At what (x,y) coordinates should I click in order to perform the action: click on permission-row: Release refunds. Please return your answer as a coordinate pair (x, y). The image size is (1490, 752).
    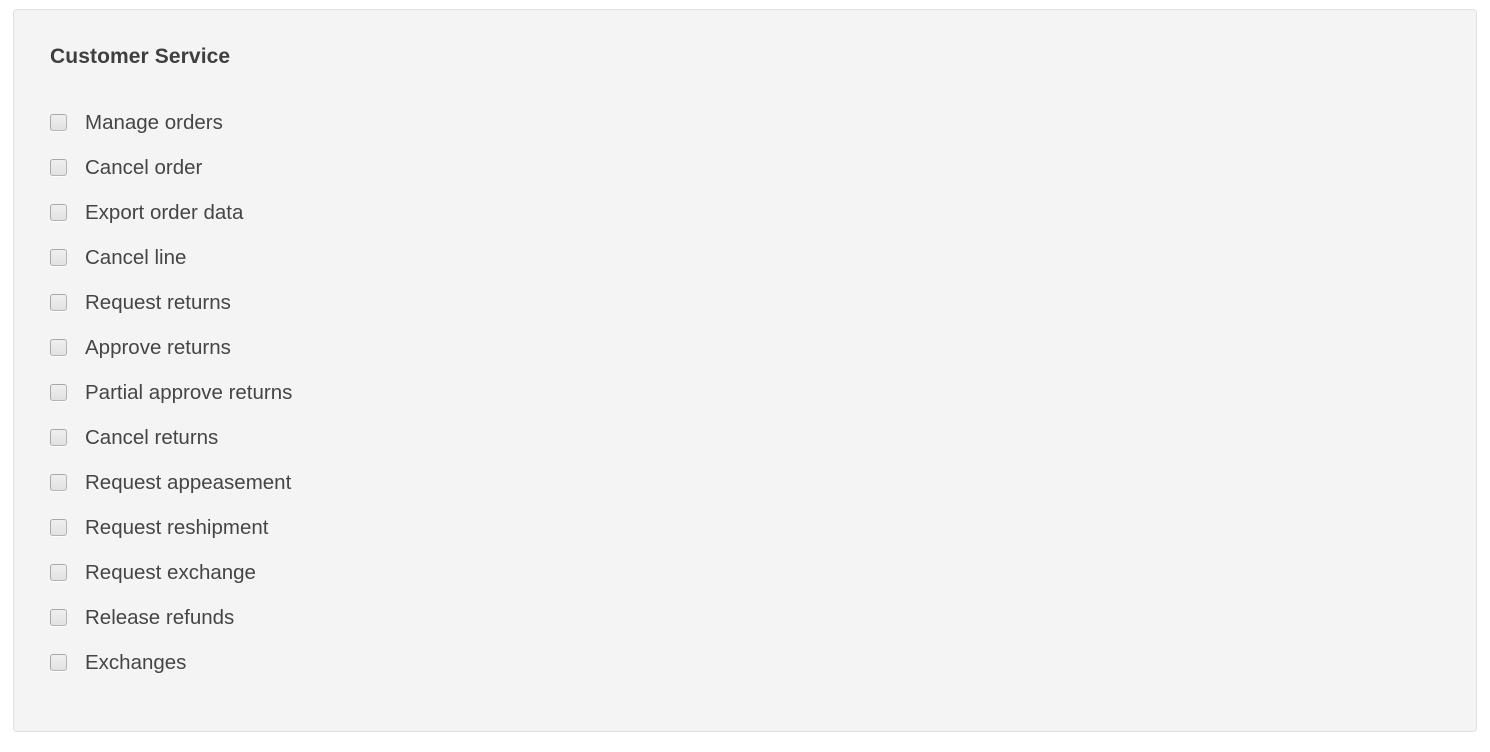
    Looking at the image, I should click on (748, 617).